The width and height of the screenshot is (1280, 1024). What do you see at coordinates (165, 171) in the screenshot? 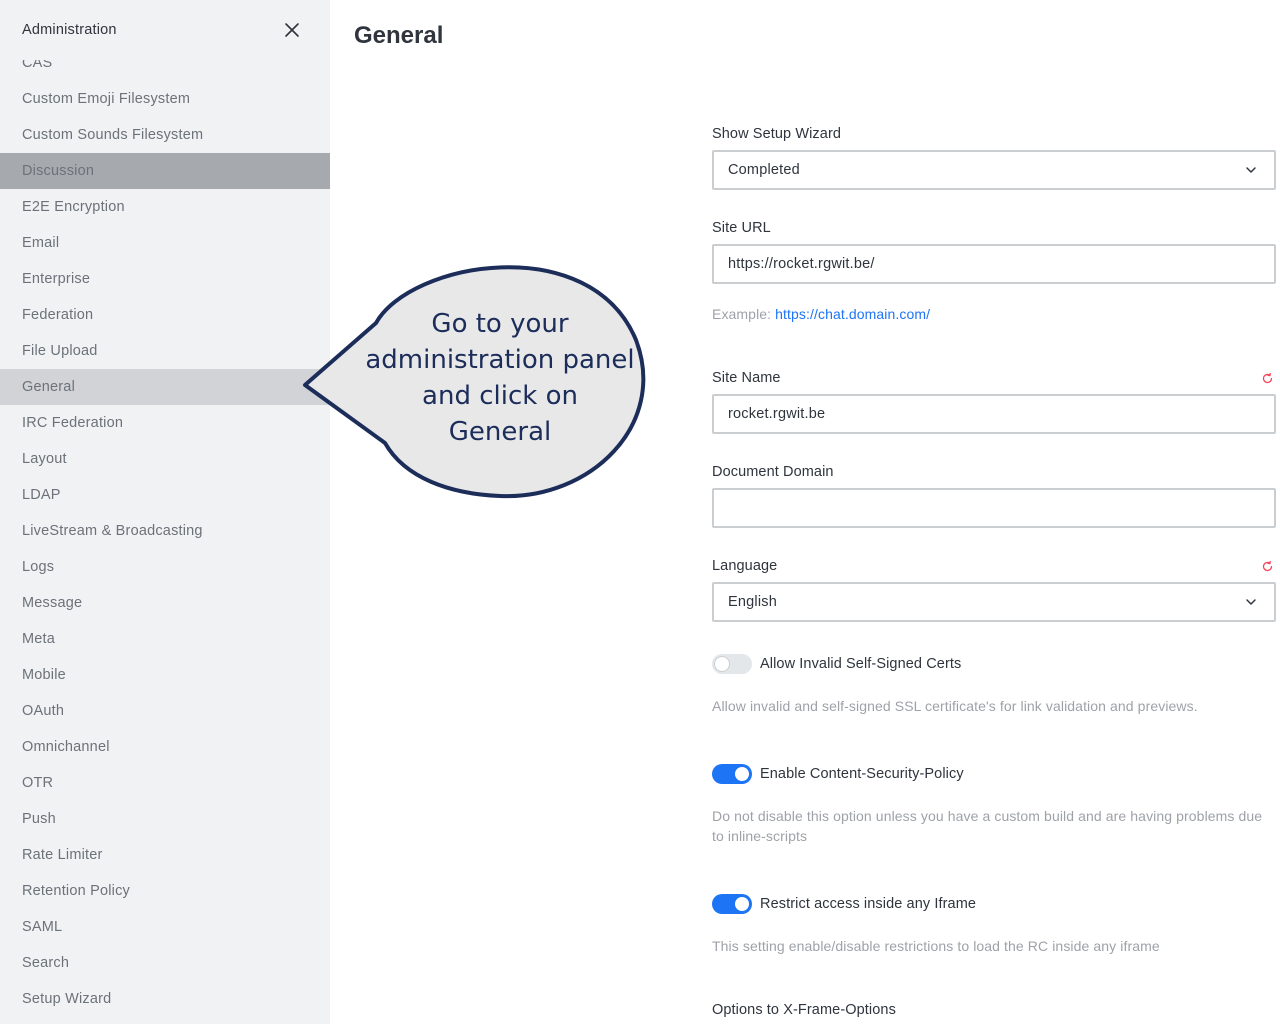
I see `sidebar-item-discussion: Discussion` at bounding box center [165, 171].